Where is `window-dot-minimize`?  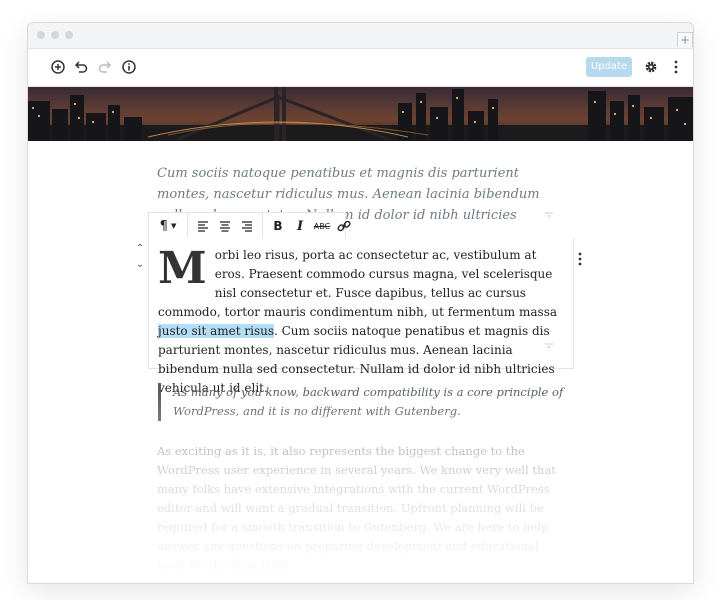 window-dot-minimize is located at coordinates (55, 35).